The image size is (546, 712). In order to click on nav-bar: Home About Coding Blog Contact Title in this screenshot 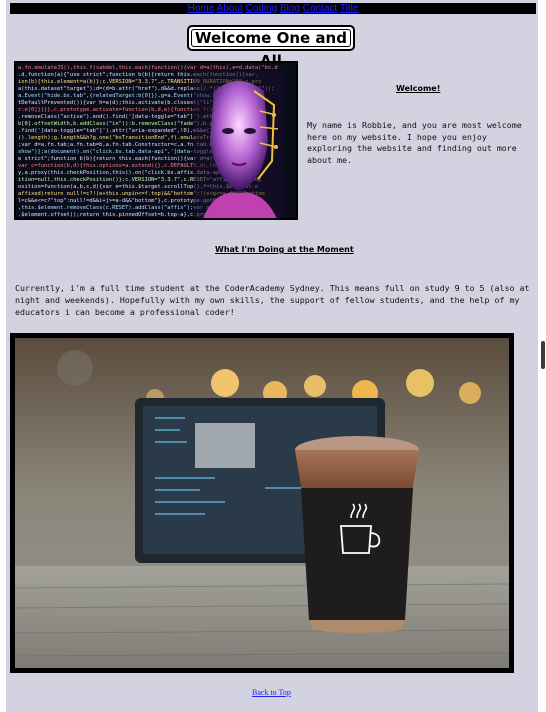, I will do `click(273, 8)`.